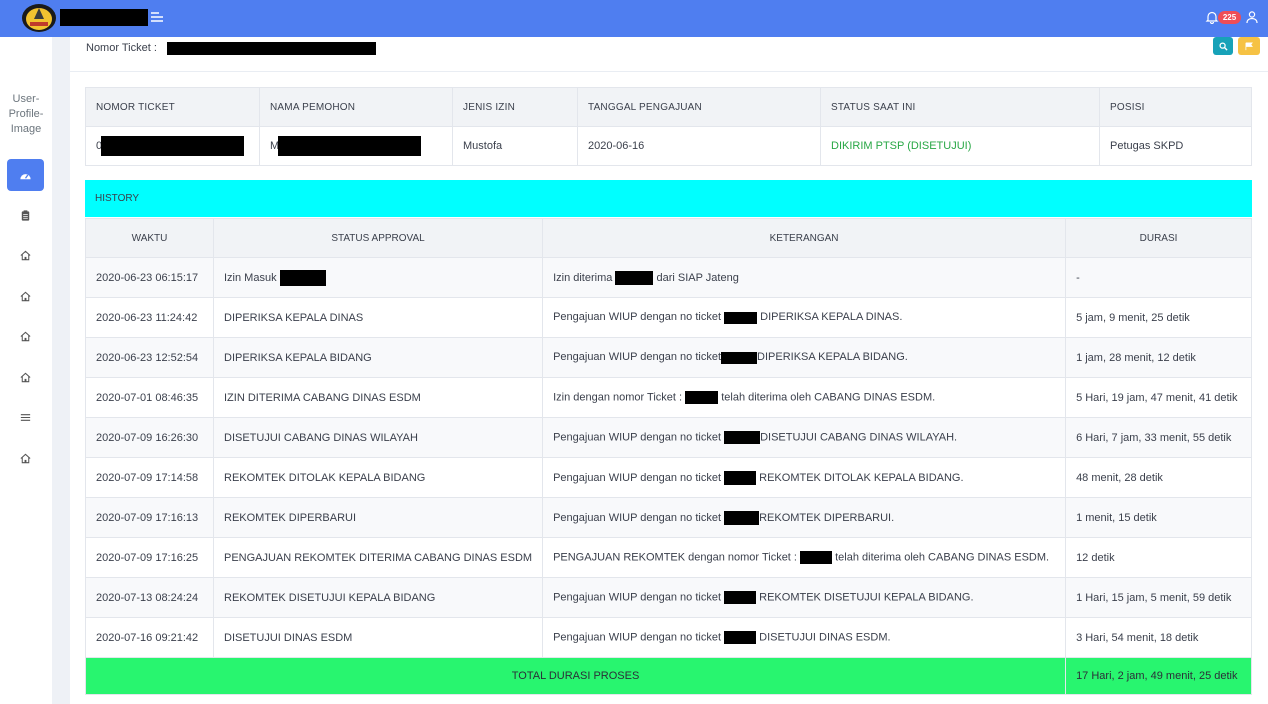  I want to click on col-header-tanggal-pengajuan: TANGGAL PENGAJUAN, so click(699, 107).